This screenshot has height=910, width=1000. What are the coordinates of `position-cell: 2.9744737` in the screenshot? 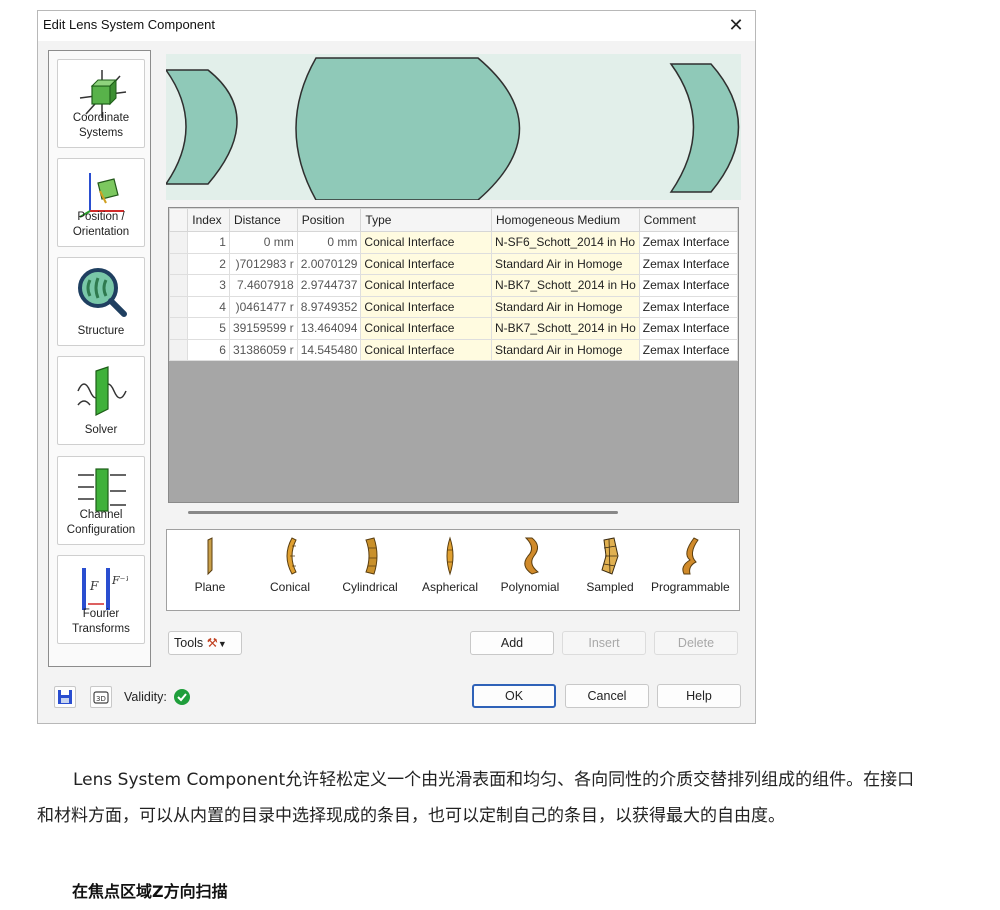 It's located at (329, 285).